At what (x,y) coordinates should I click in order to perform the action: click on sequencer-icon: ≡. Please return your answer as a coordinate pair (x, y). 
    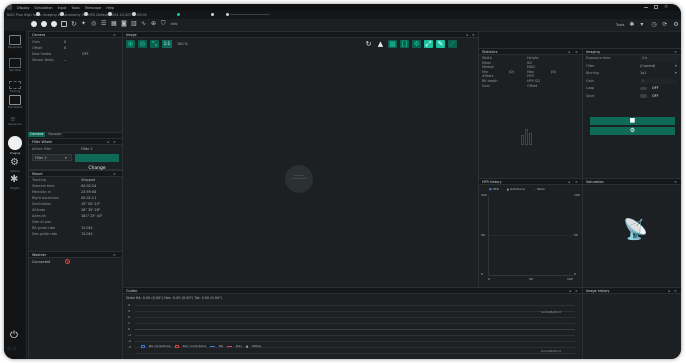
    Looking at the image, I should click on (15, 119).